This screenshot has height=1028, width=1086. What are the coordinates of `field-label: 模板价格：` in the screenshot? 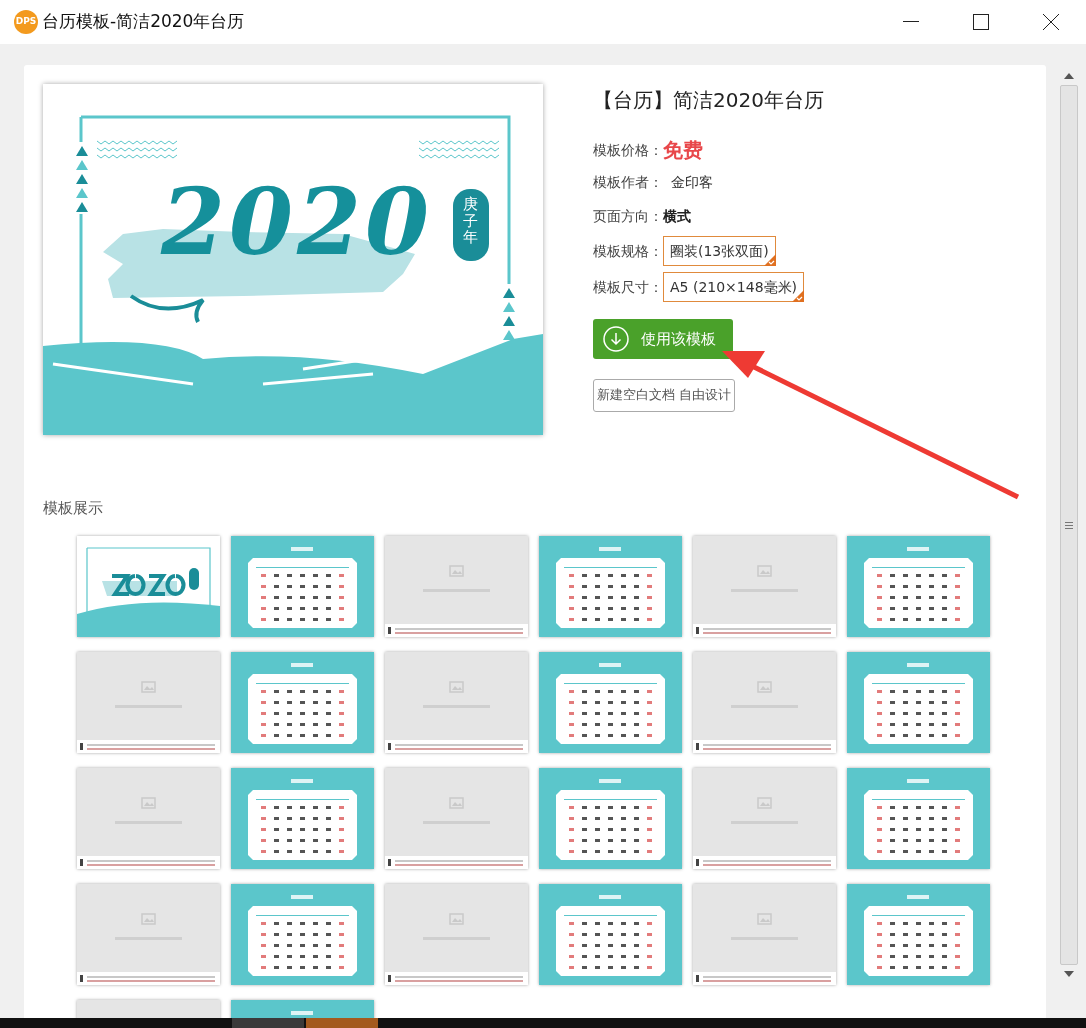 It's located at (628, 150).